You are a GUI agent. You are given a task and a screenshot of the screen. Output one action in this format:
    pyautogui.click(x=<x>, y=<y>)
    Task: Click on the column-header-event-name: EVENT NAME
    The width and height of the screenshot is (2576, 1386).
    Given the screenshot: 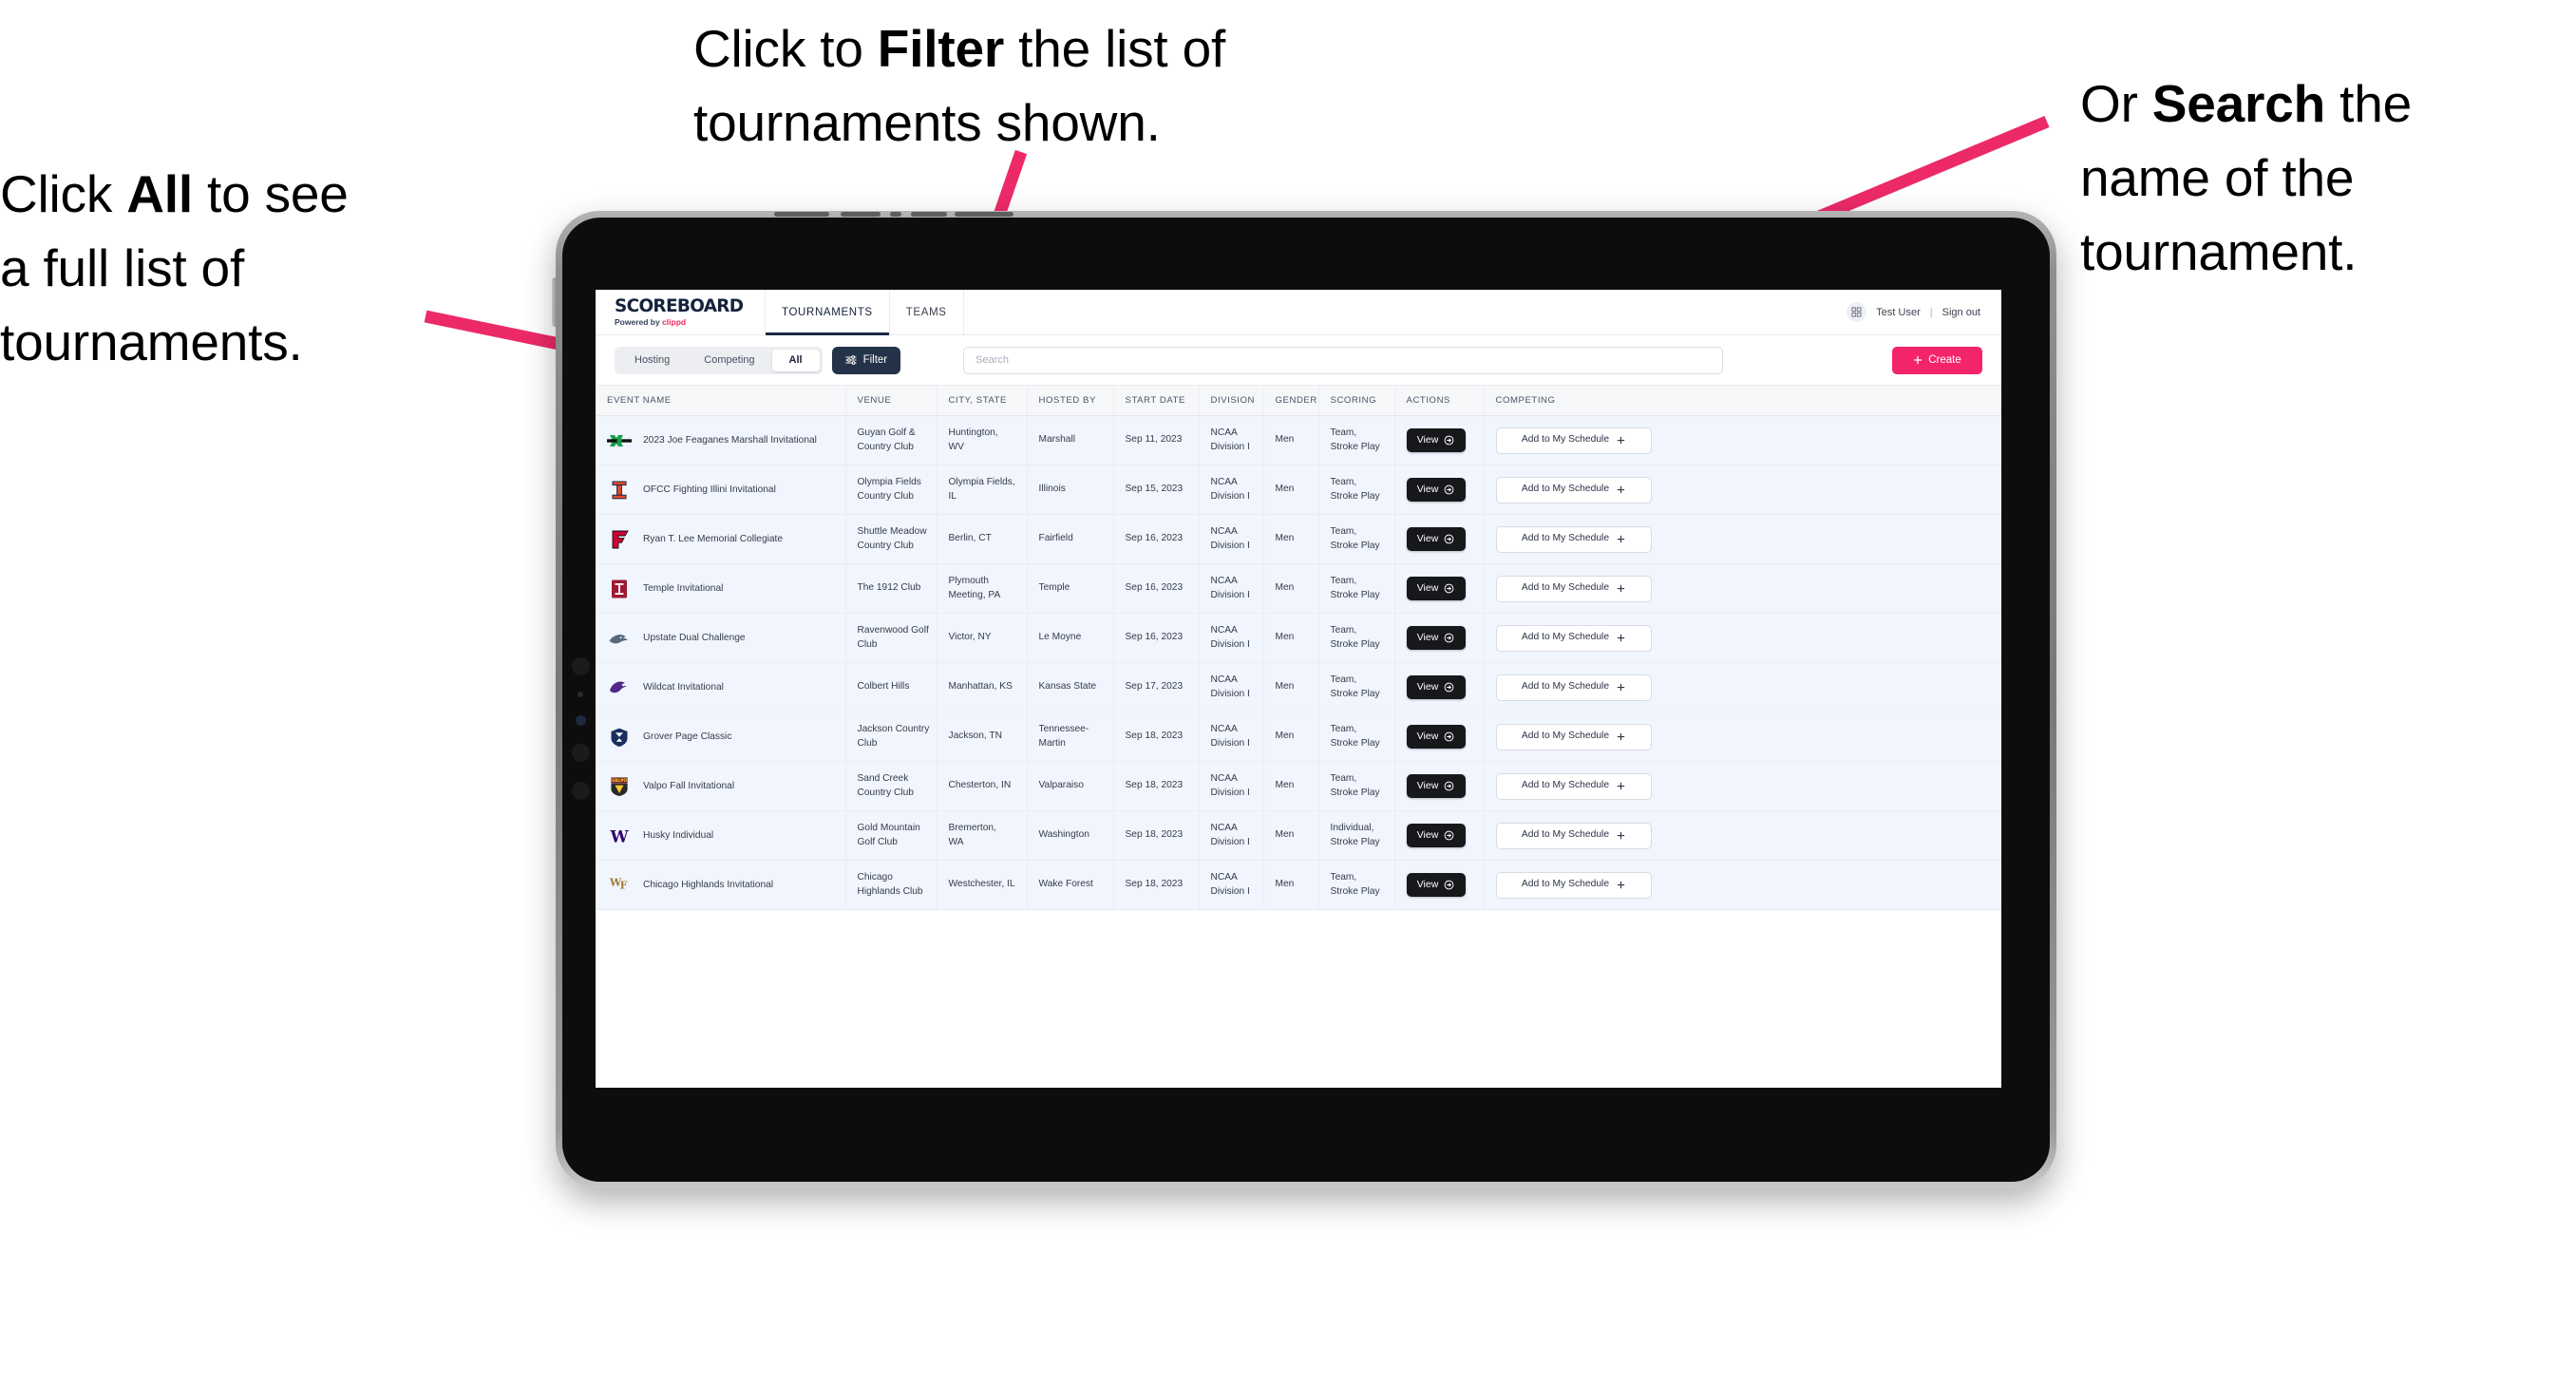 What is the action you would take?
    pyautogui.click(x=721, y=400)
    